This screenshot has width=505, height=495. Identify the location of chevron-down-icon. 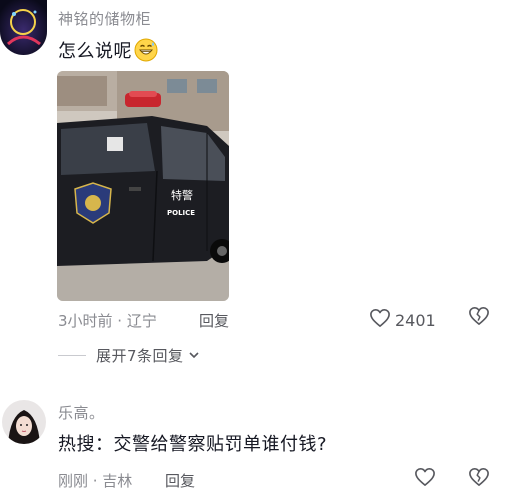
(194, 355).